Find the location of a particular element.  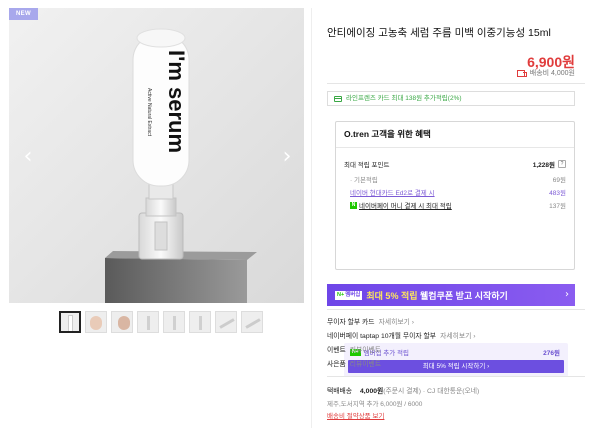

shipping-fee: 배송비 4,000원 is located at coordinates (545, 73).